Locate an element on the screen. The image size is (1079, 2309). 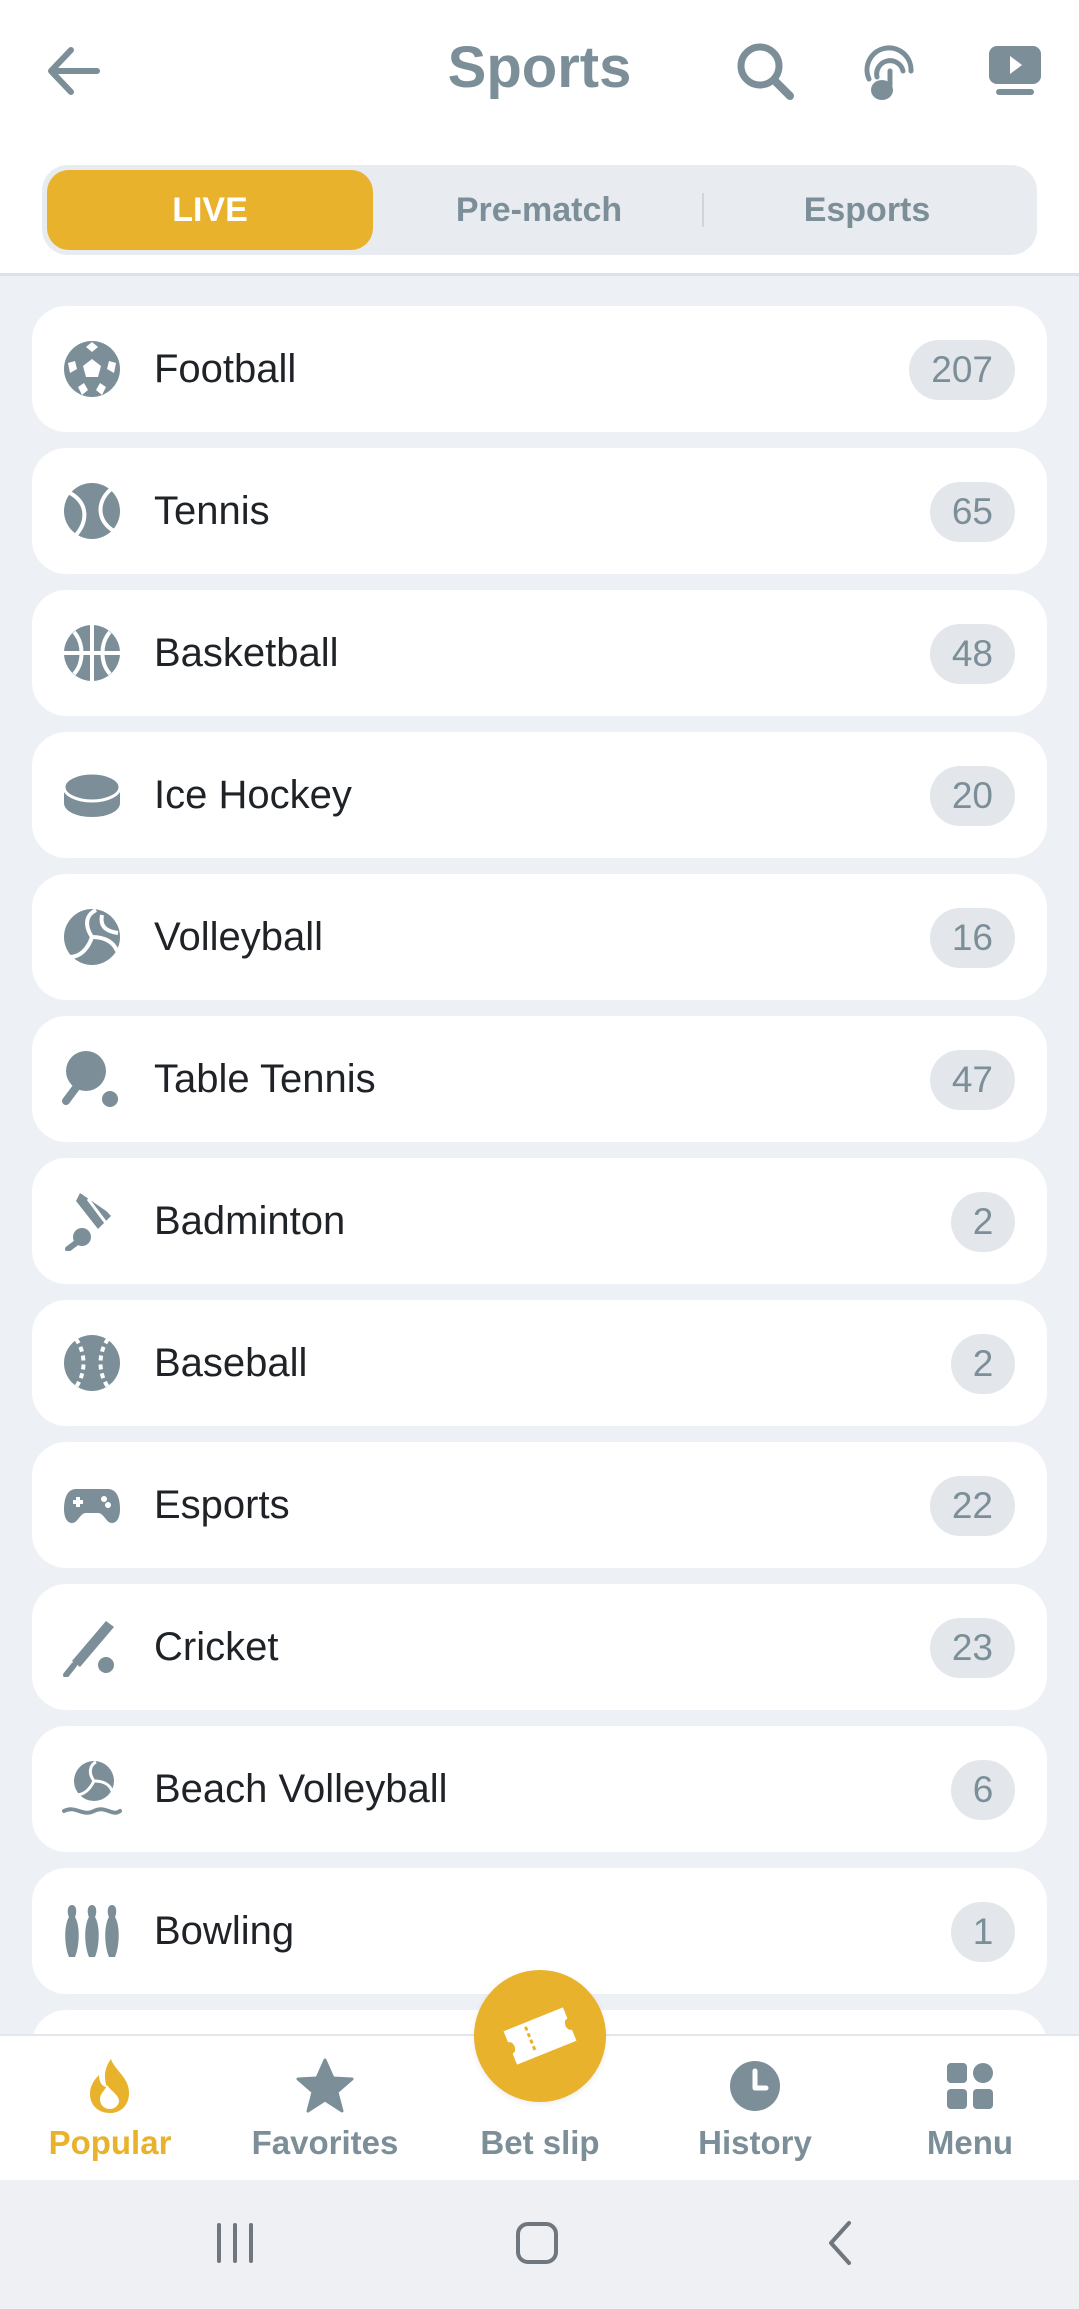
tab-live: LIVE is located at coordinates (210, 210).